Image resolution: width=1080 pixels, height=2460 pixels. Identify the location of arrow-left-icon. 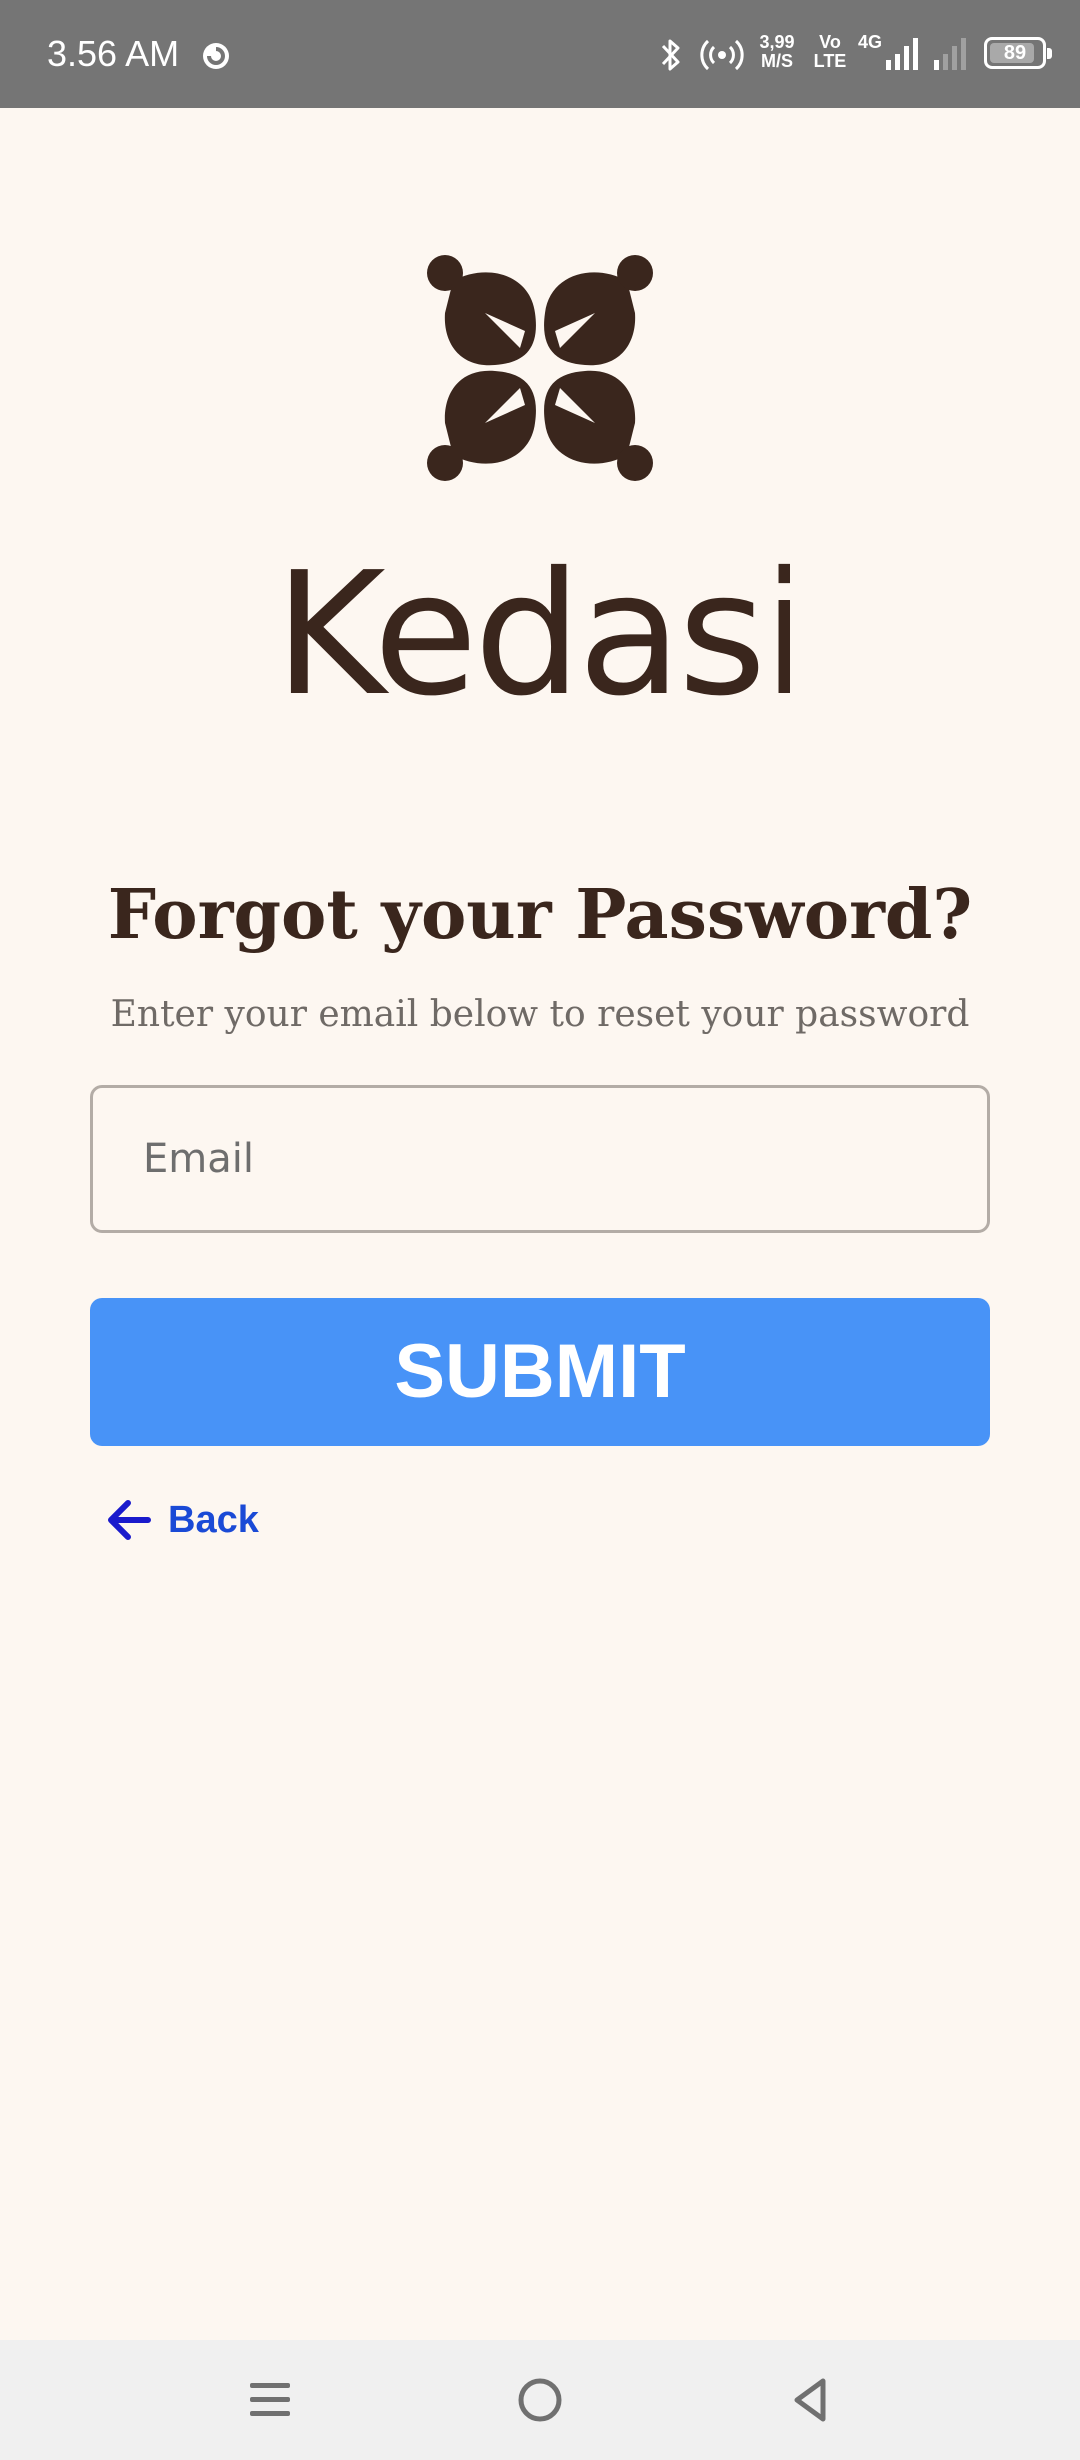
(129, 1520).